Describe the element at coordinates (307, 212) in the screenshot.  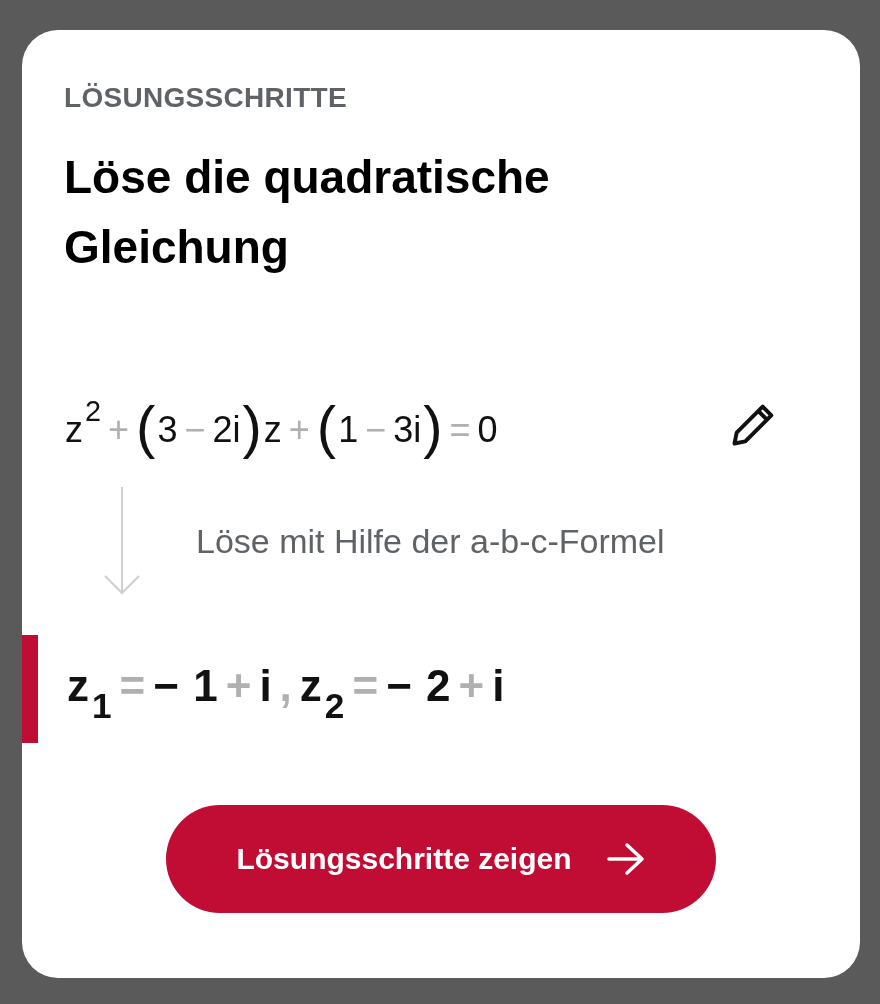
I see `card-title: Löse die quadratische Gleichung` at that location.